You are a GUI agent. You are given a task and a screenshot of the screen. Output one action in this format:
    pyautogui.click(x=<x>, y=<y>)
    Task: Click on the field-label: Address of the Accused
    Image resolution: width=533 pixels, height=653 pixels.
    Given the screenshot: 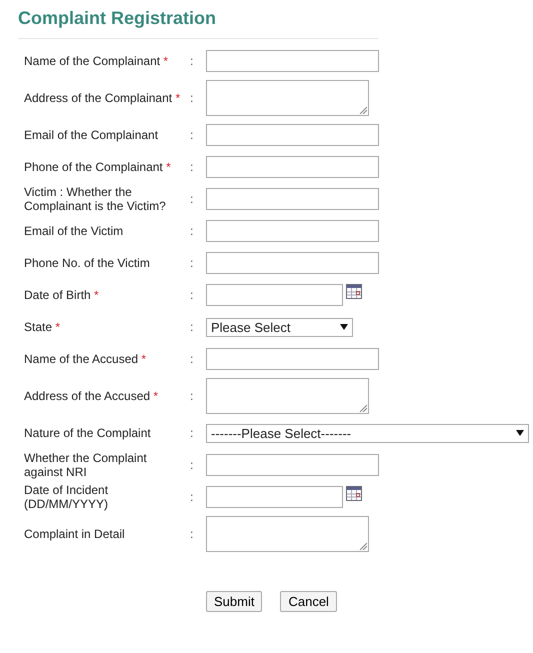 What is the action you would take?
    pyautogui.click(x=87, y=396)
    